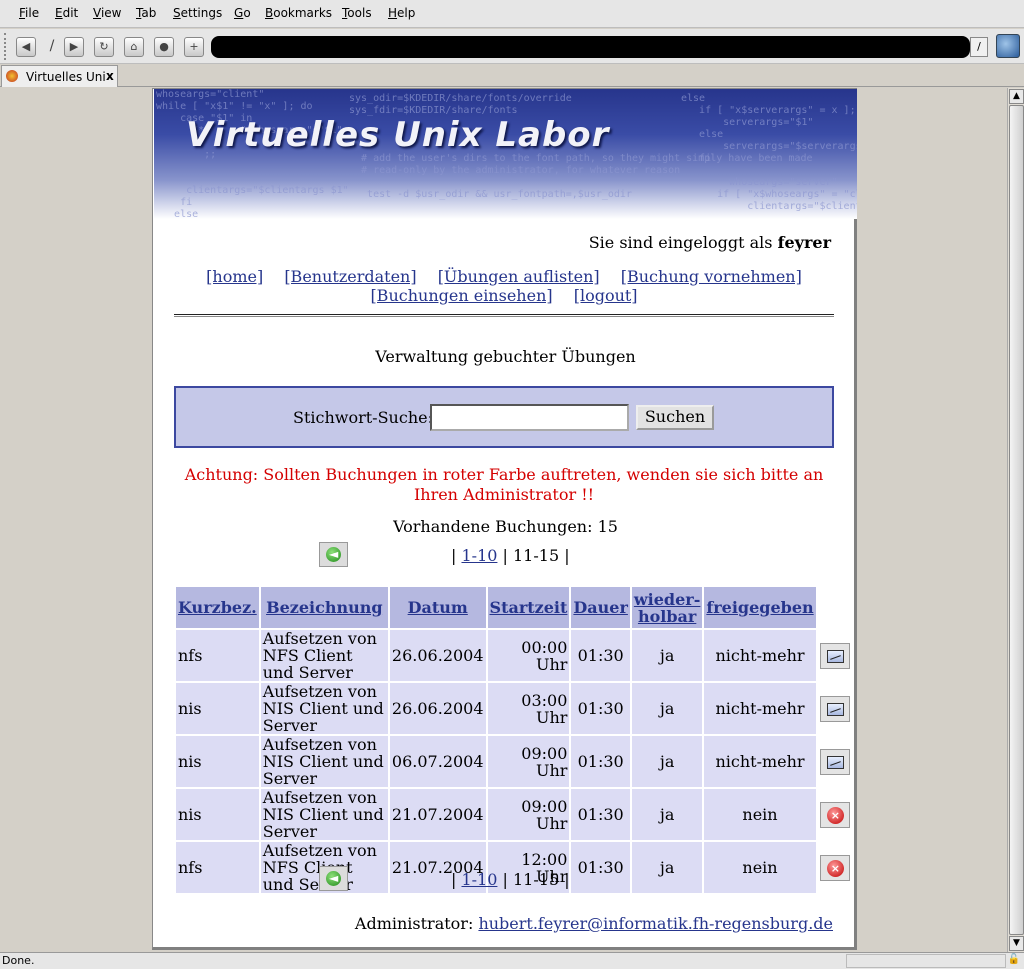 Image resolution: width=1024 pixels, height=969 pixels. What do you see at coordinates (66, 13) in the screenshot?
I see `menu-edit: Edit` at bounding box center [66, 13].